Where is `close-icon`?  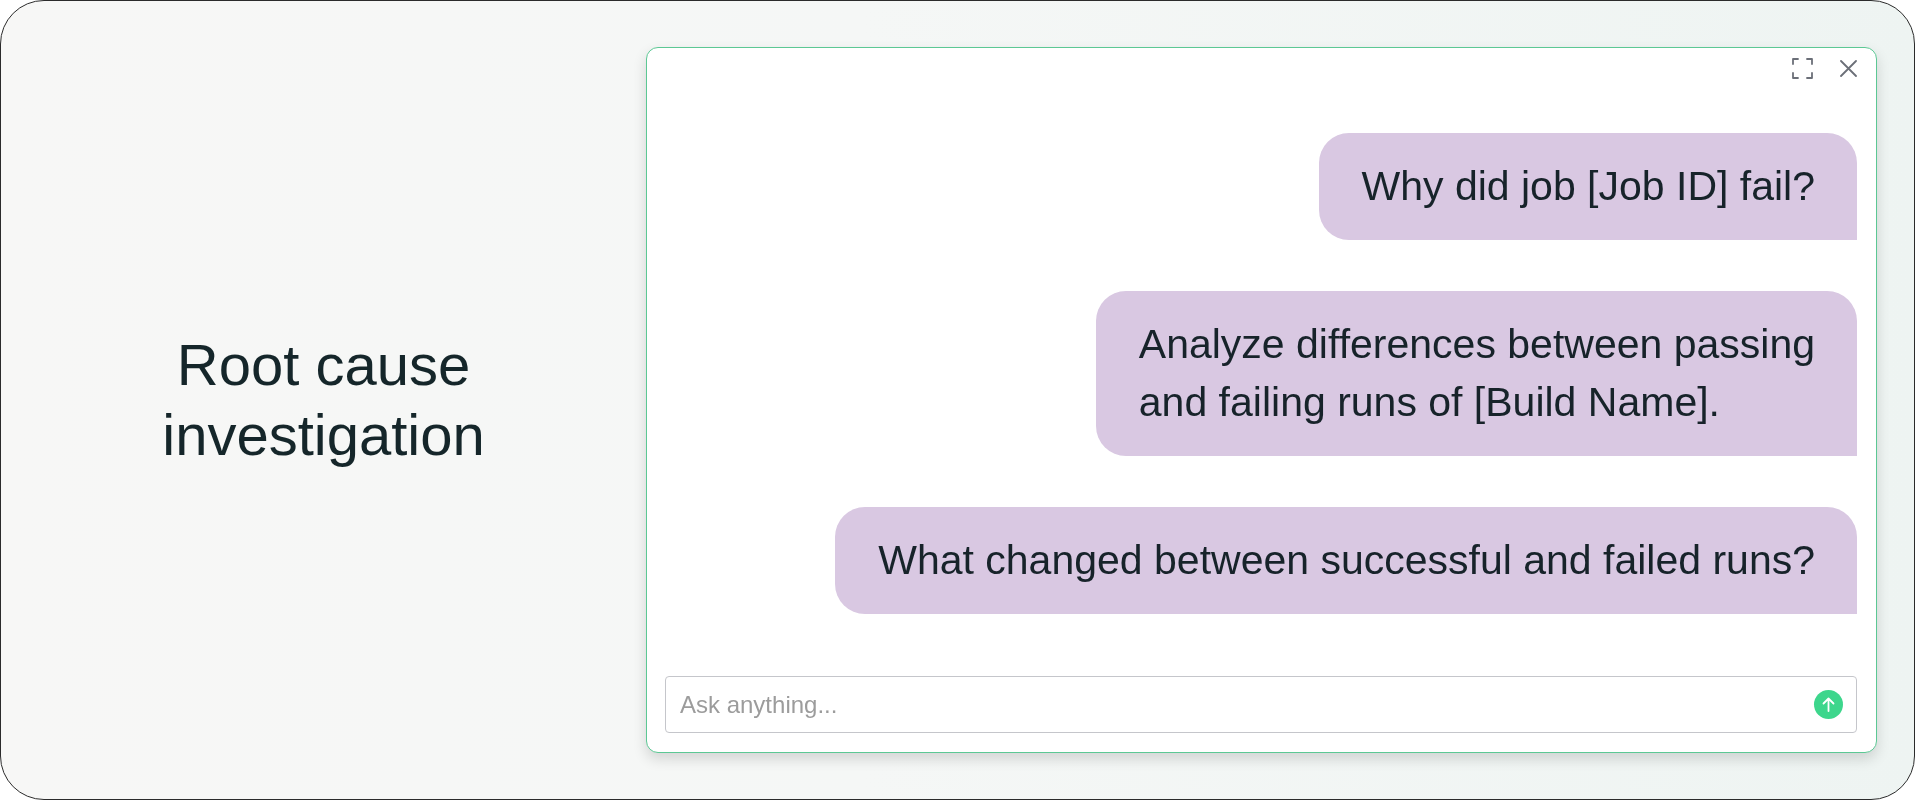 close-icon is located at coordinates (1848, 68).